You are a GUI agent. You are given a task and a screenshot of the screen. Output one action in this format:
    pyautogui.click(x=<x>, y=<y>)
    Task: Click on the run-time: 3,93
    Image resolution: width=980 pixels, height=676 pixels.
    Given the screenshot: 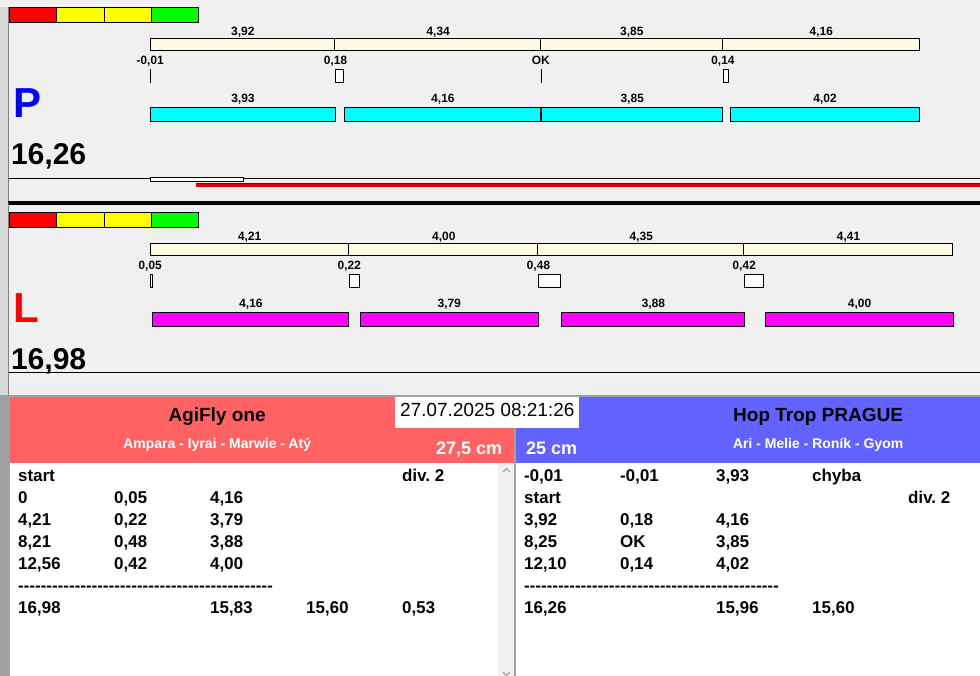 What is the action you would take?
    pyautogui.click(x=243, y=98)
    